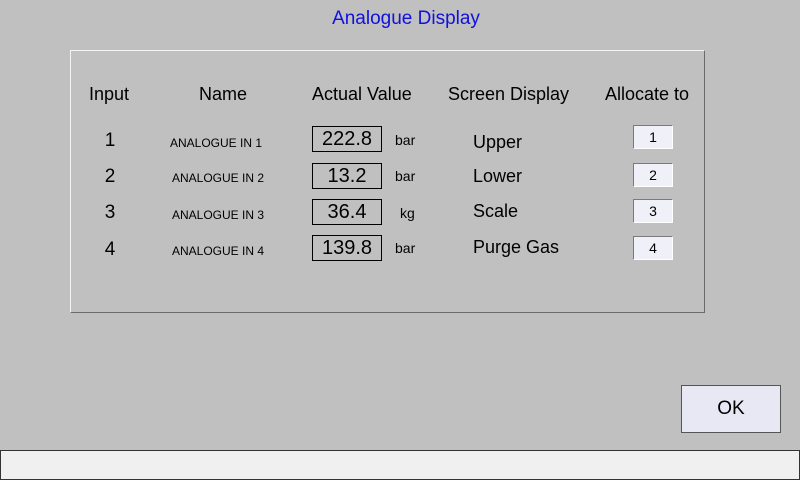 This screenshot has width=800, height=480. Describe the element at coordinates (653, 137) in the screenshot. I see `allocate-field: 1` at that location.